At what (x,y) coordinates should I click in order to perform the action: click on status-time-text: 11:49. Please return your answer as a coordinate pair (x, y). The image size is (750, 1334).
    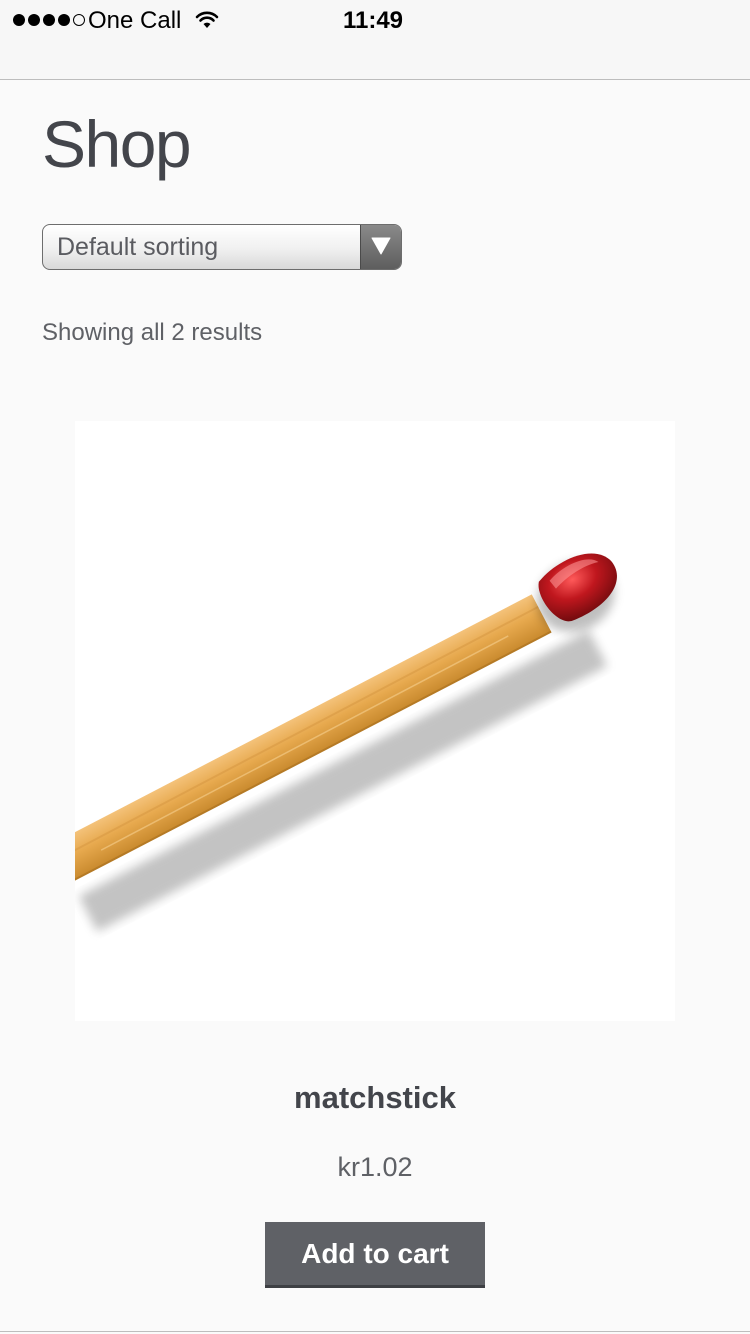
    Looking at the image, I should click on (373, 20).